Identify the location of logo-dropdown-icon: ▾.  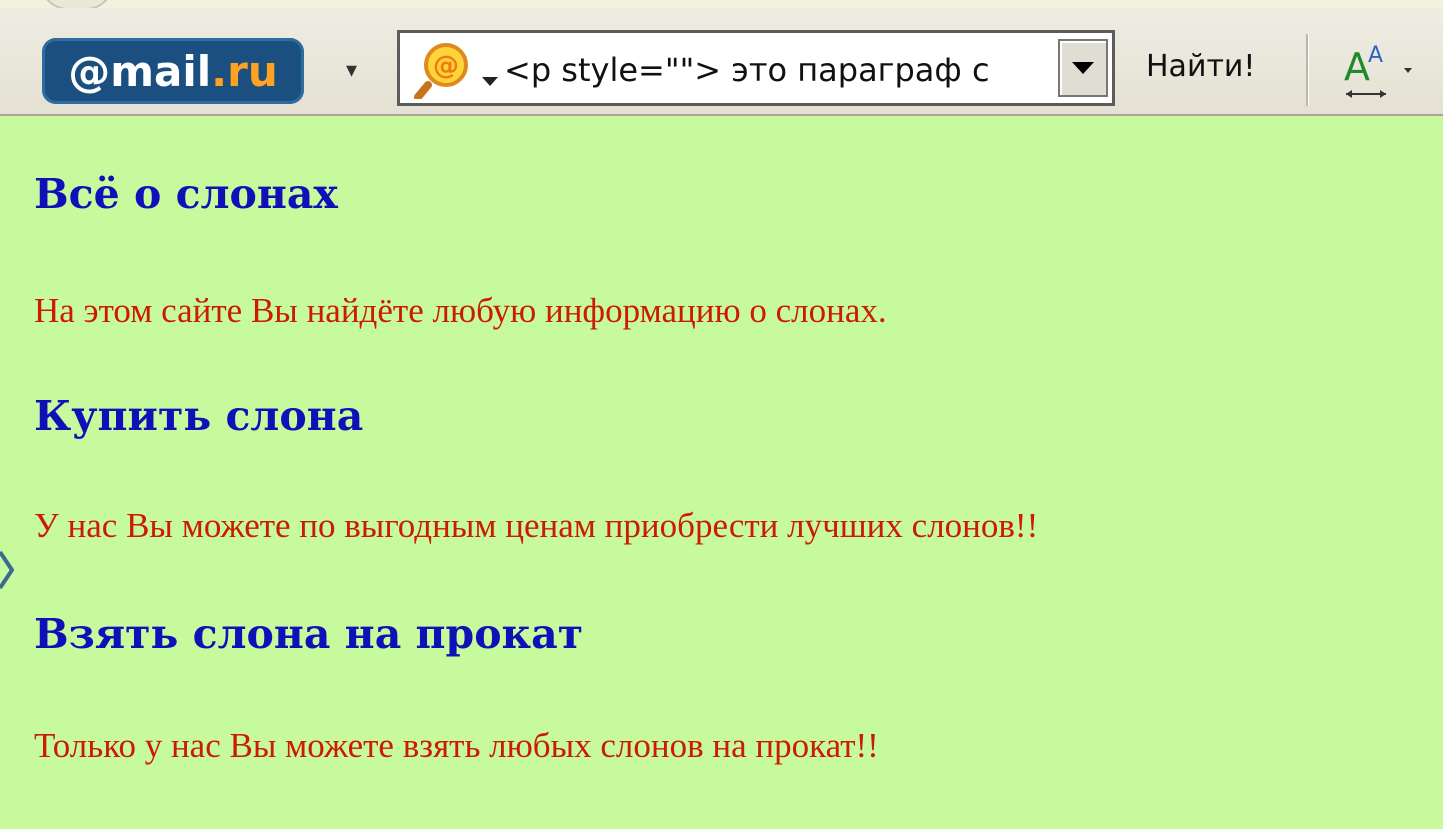
(351, 70).